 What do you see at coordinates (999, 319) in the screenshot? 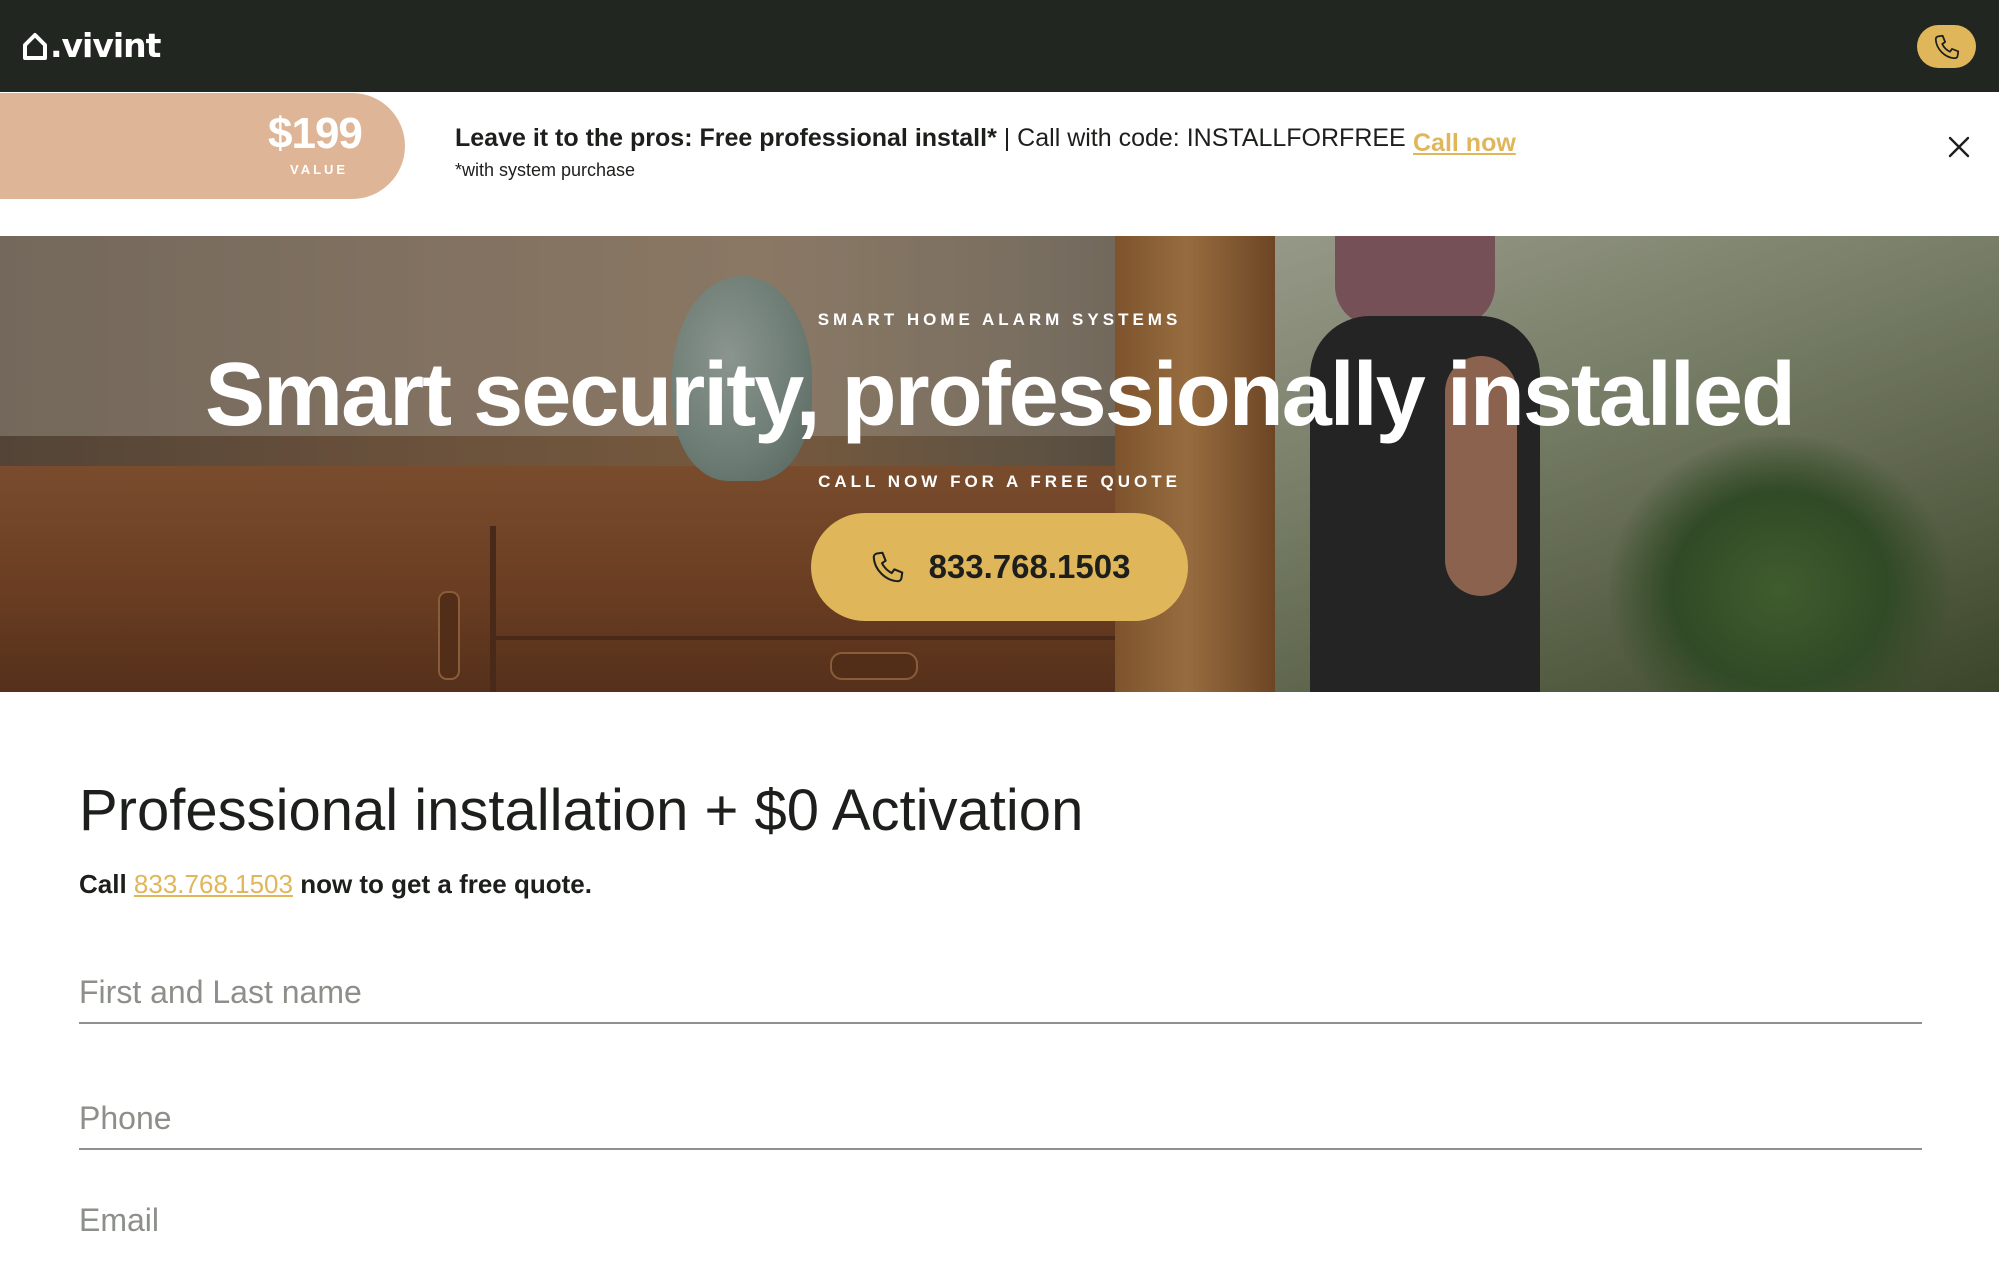
I see `hero-eyebrow: SMART HOME ALARM SYSTEMS` at bounding box center [999, 319].